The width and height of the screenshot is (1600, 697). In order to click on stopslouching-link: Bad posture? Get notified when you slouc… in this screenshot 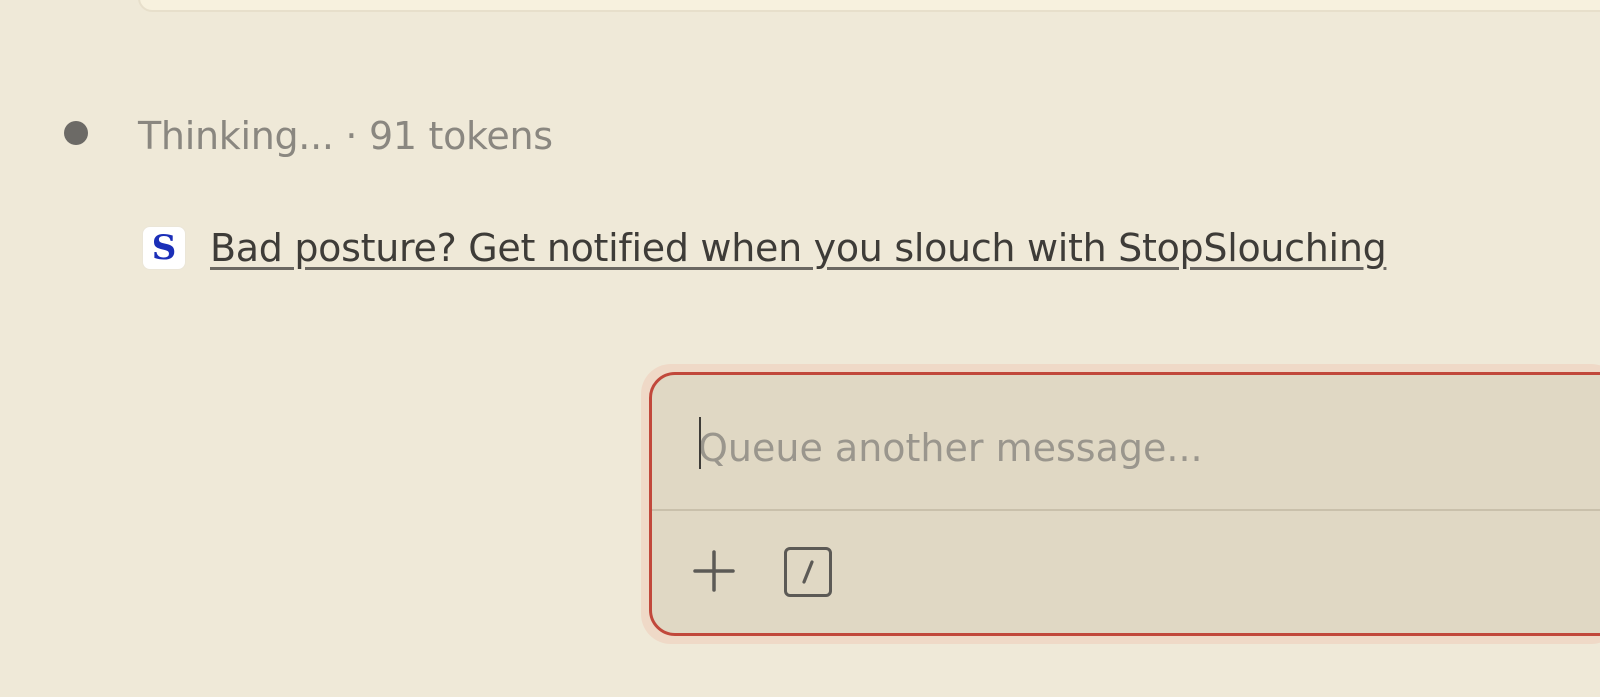, I will do `click(798, 248)`.